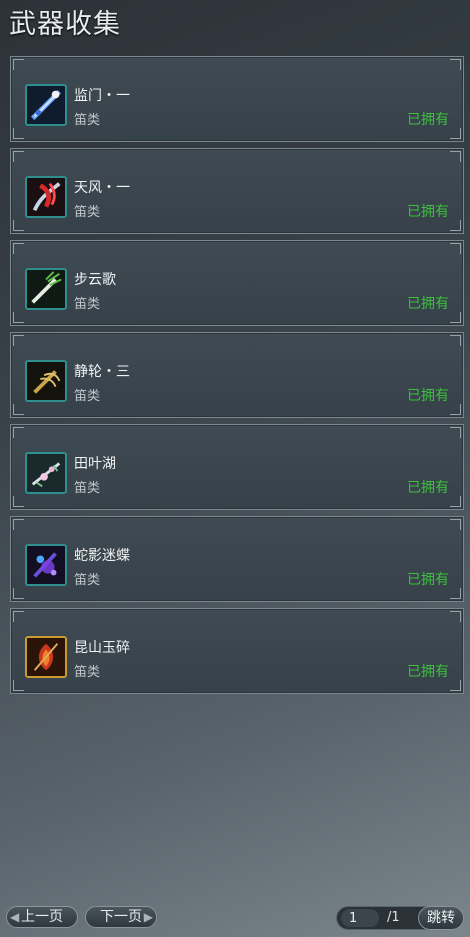  I want to click on weapon-item: 田叶湖 笛类 已拥有, so click(237, 467).